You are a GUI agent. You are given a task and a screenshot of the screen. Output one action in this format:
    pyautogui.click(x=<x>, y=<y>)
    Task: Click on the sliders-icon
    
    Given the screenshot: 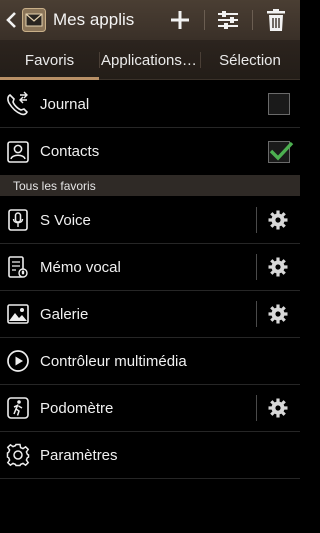 What is the action you would take?
    pyautogui.click(x=228, y=20)
    